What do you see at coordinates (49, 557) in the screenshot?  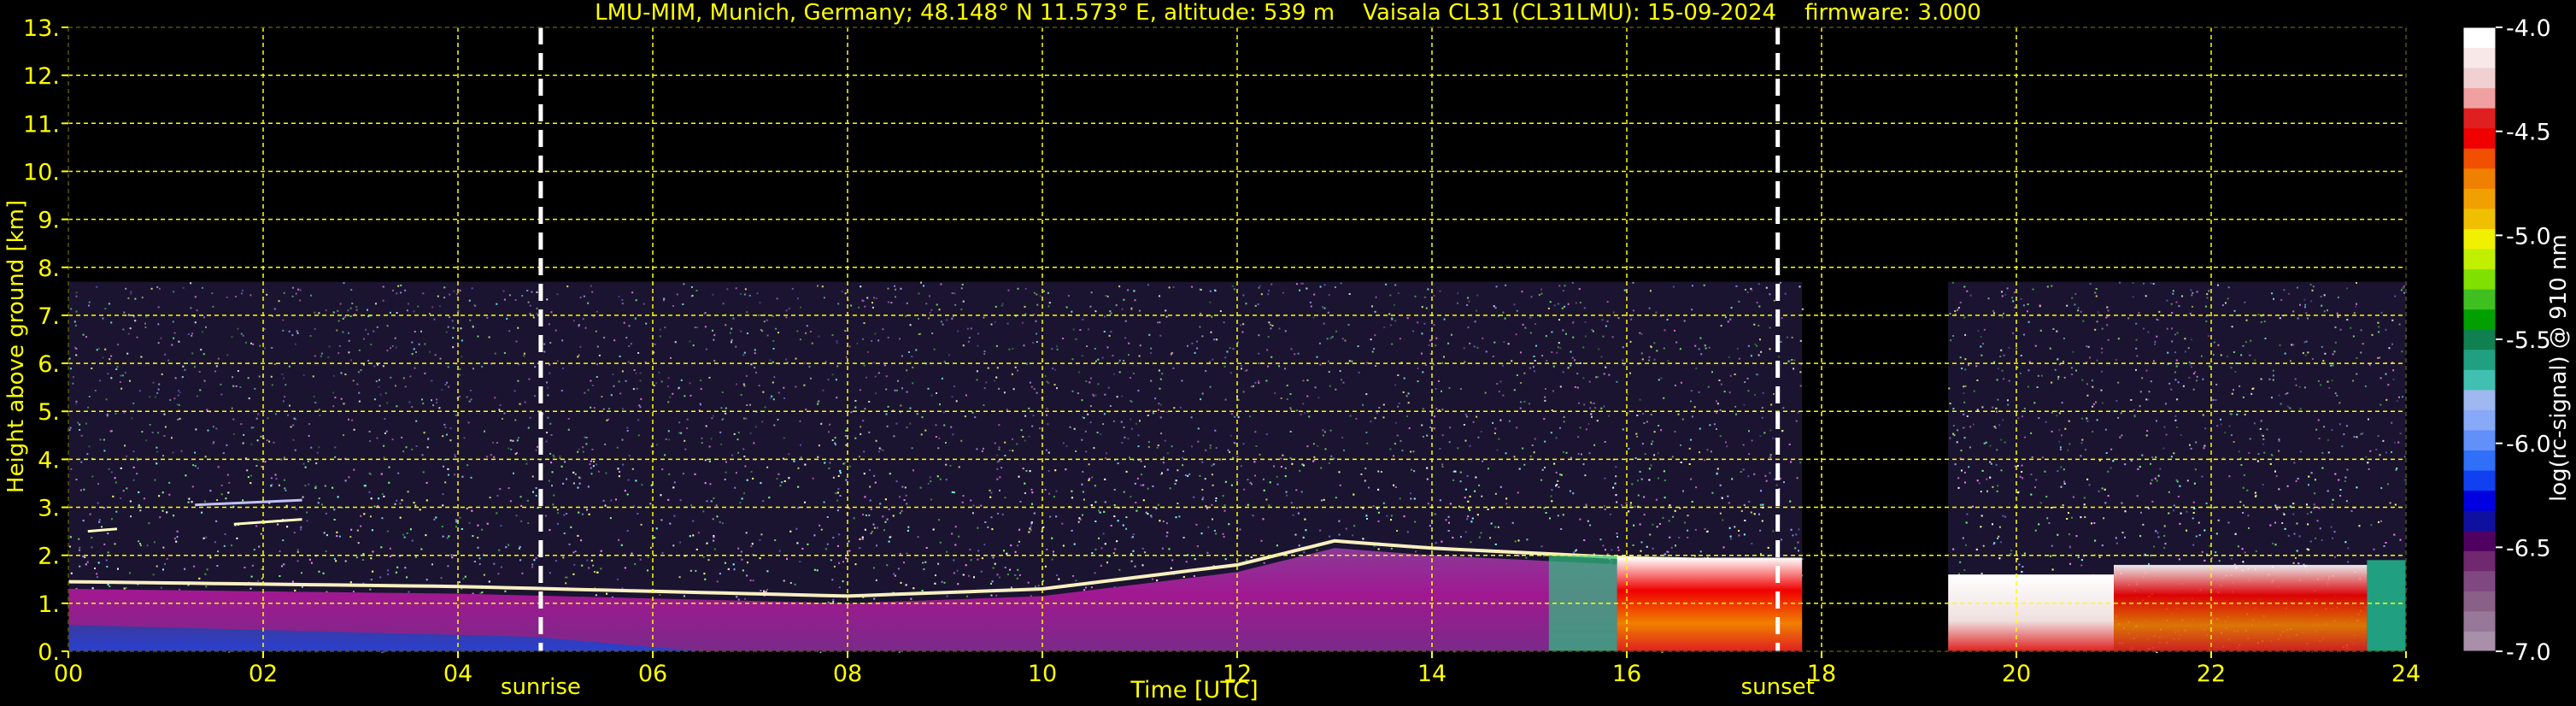 I see `y-tick-label: 2.` at bounding box center [49, 557].